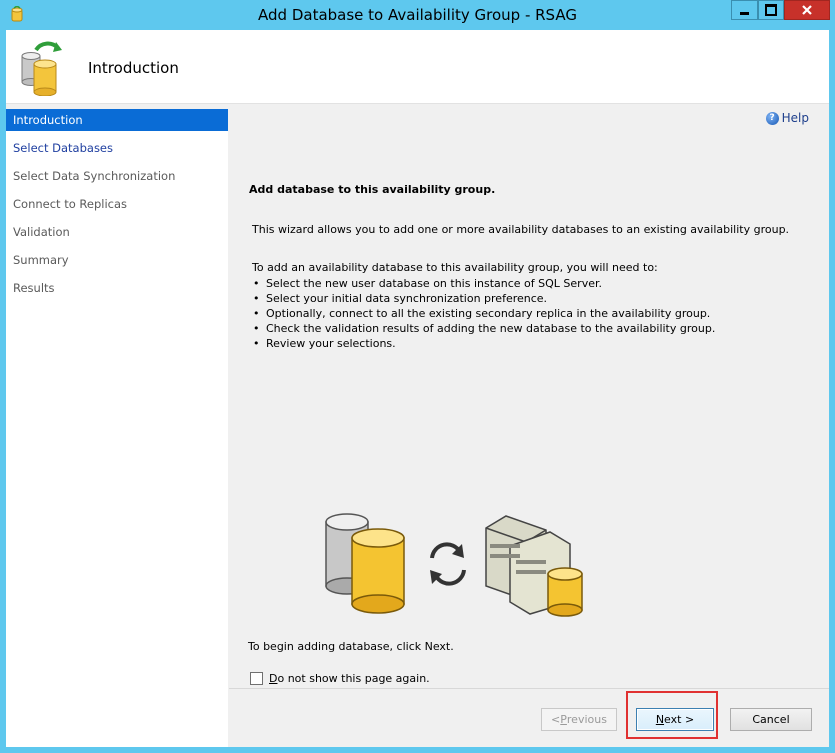 The width and height of the screenshot is (835, 753). Describe the element at coordinates (365, 563) in the screenshot. I see `database-icon` at that location.